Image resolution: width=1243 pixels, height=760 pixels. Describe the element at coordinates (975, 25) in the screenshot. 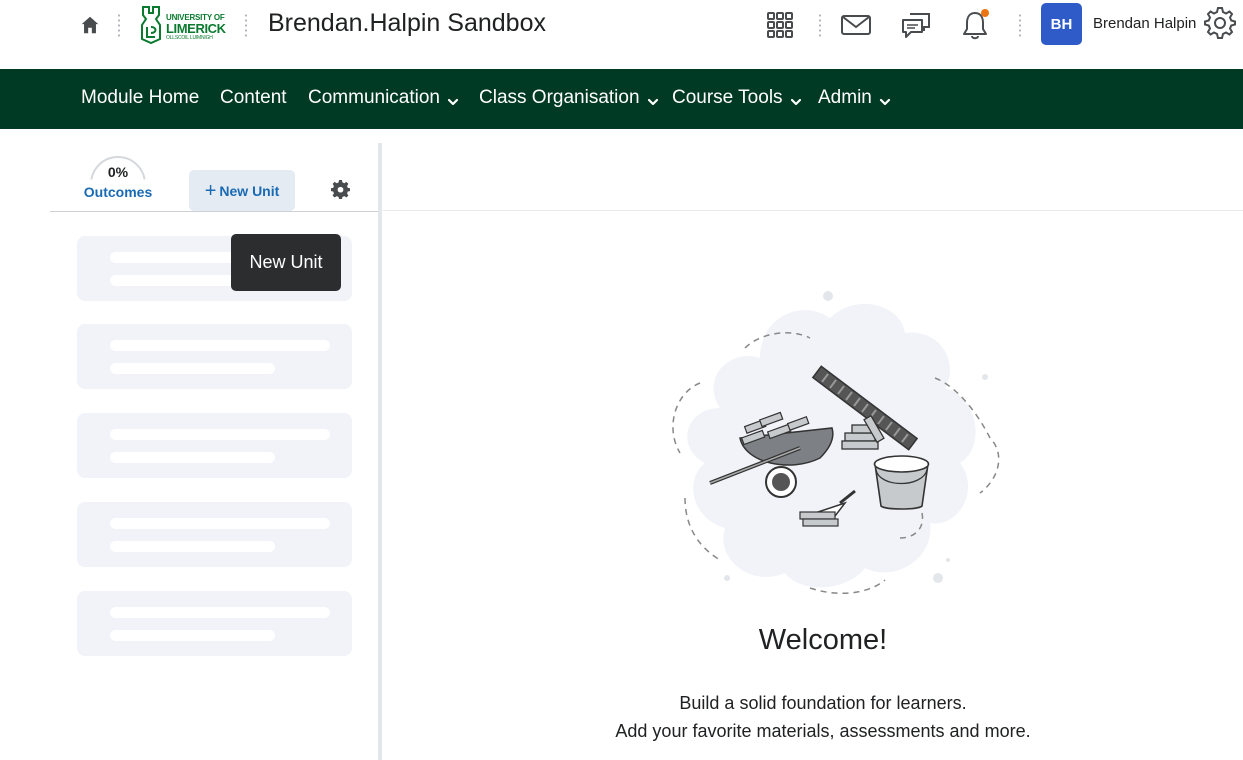

I see `bell-icon` at that location.